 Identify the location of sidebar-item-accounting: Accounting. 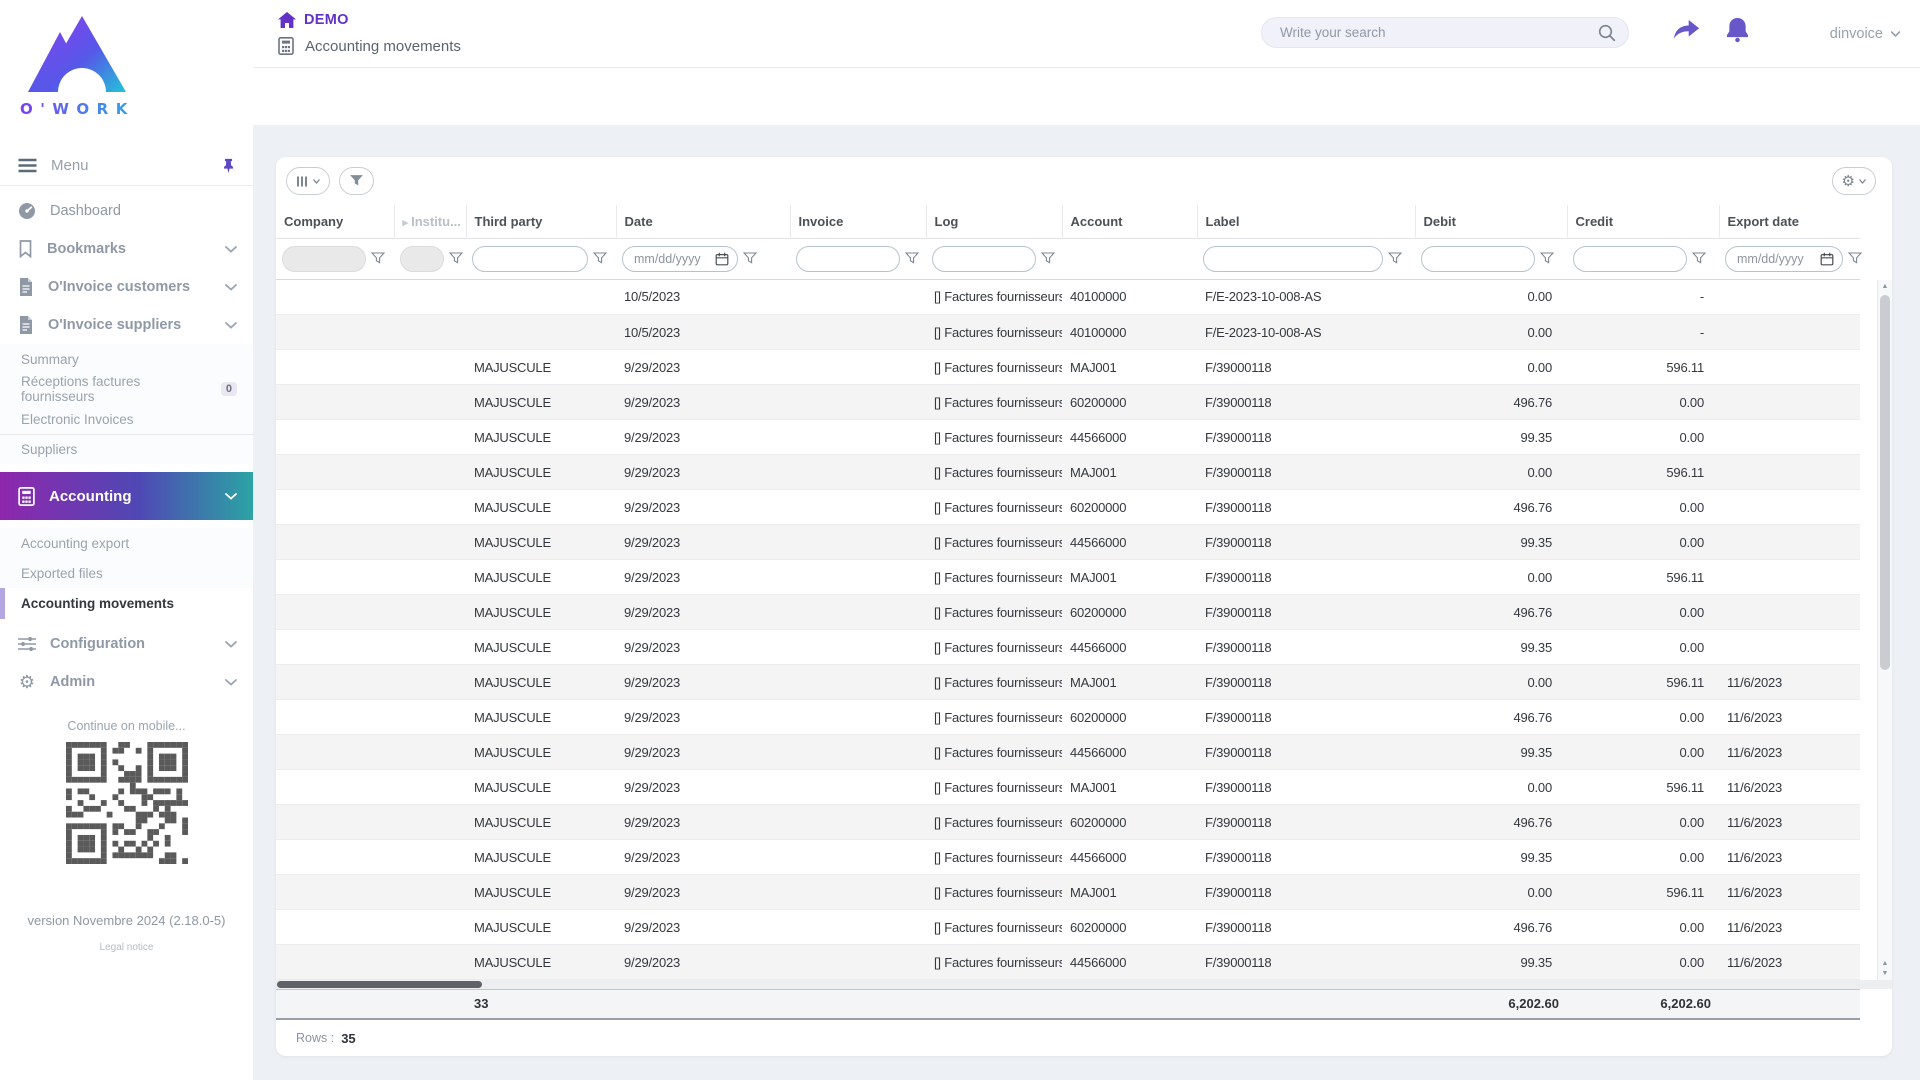
(126, 496).